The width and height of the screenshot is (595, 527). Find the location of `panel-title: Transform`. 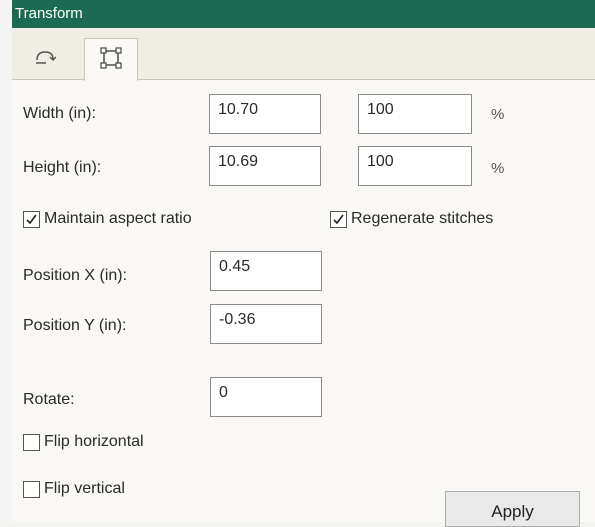

panel-title: Transform is located at coordinates (303, 14).